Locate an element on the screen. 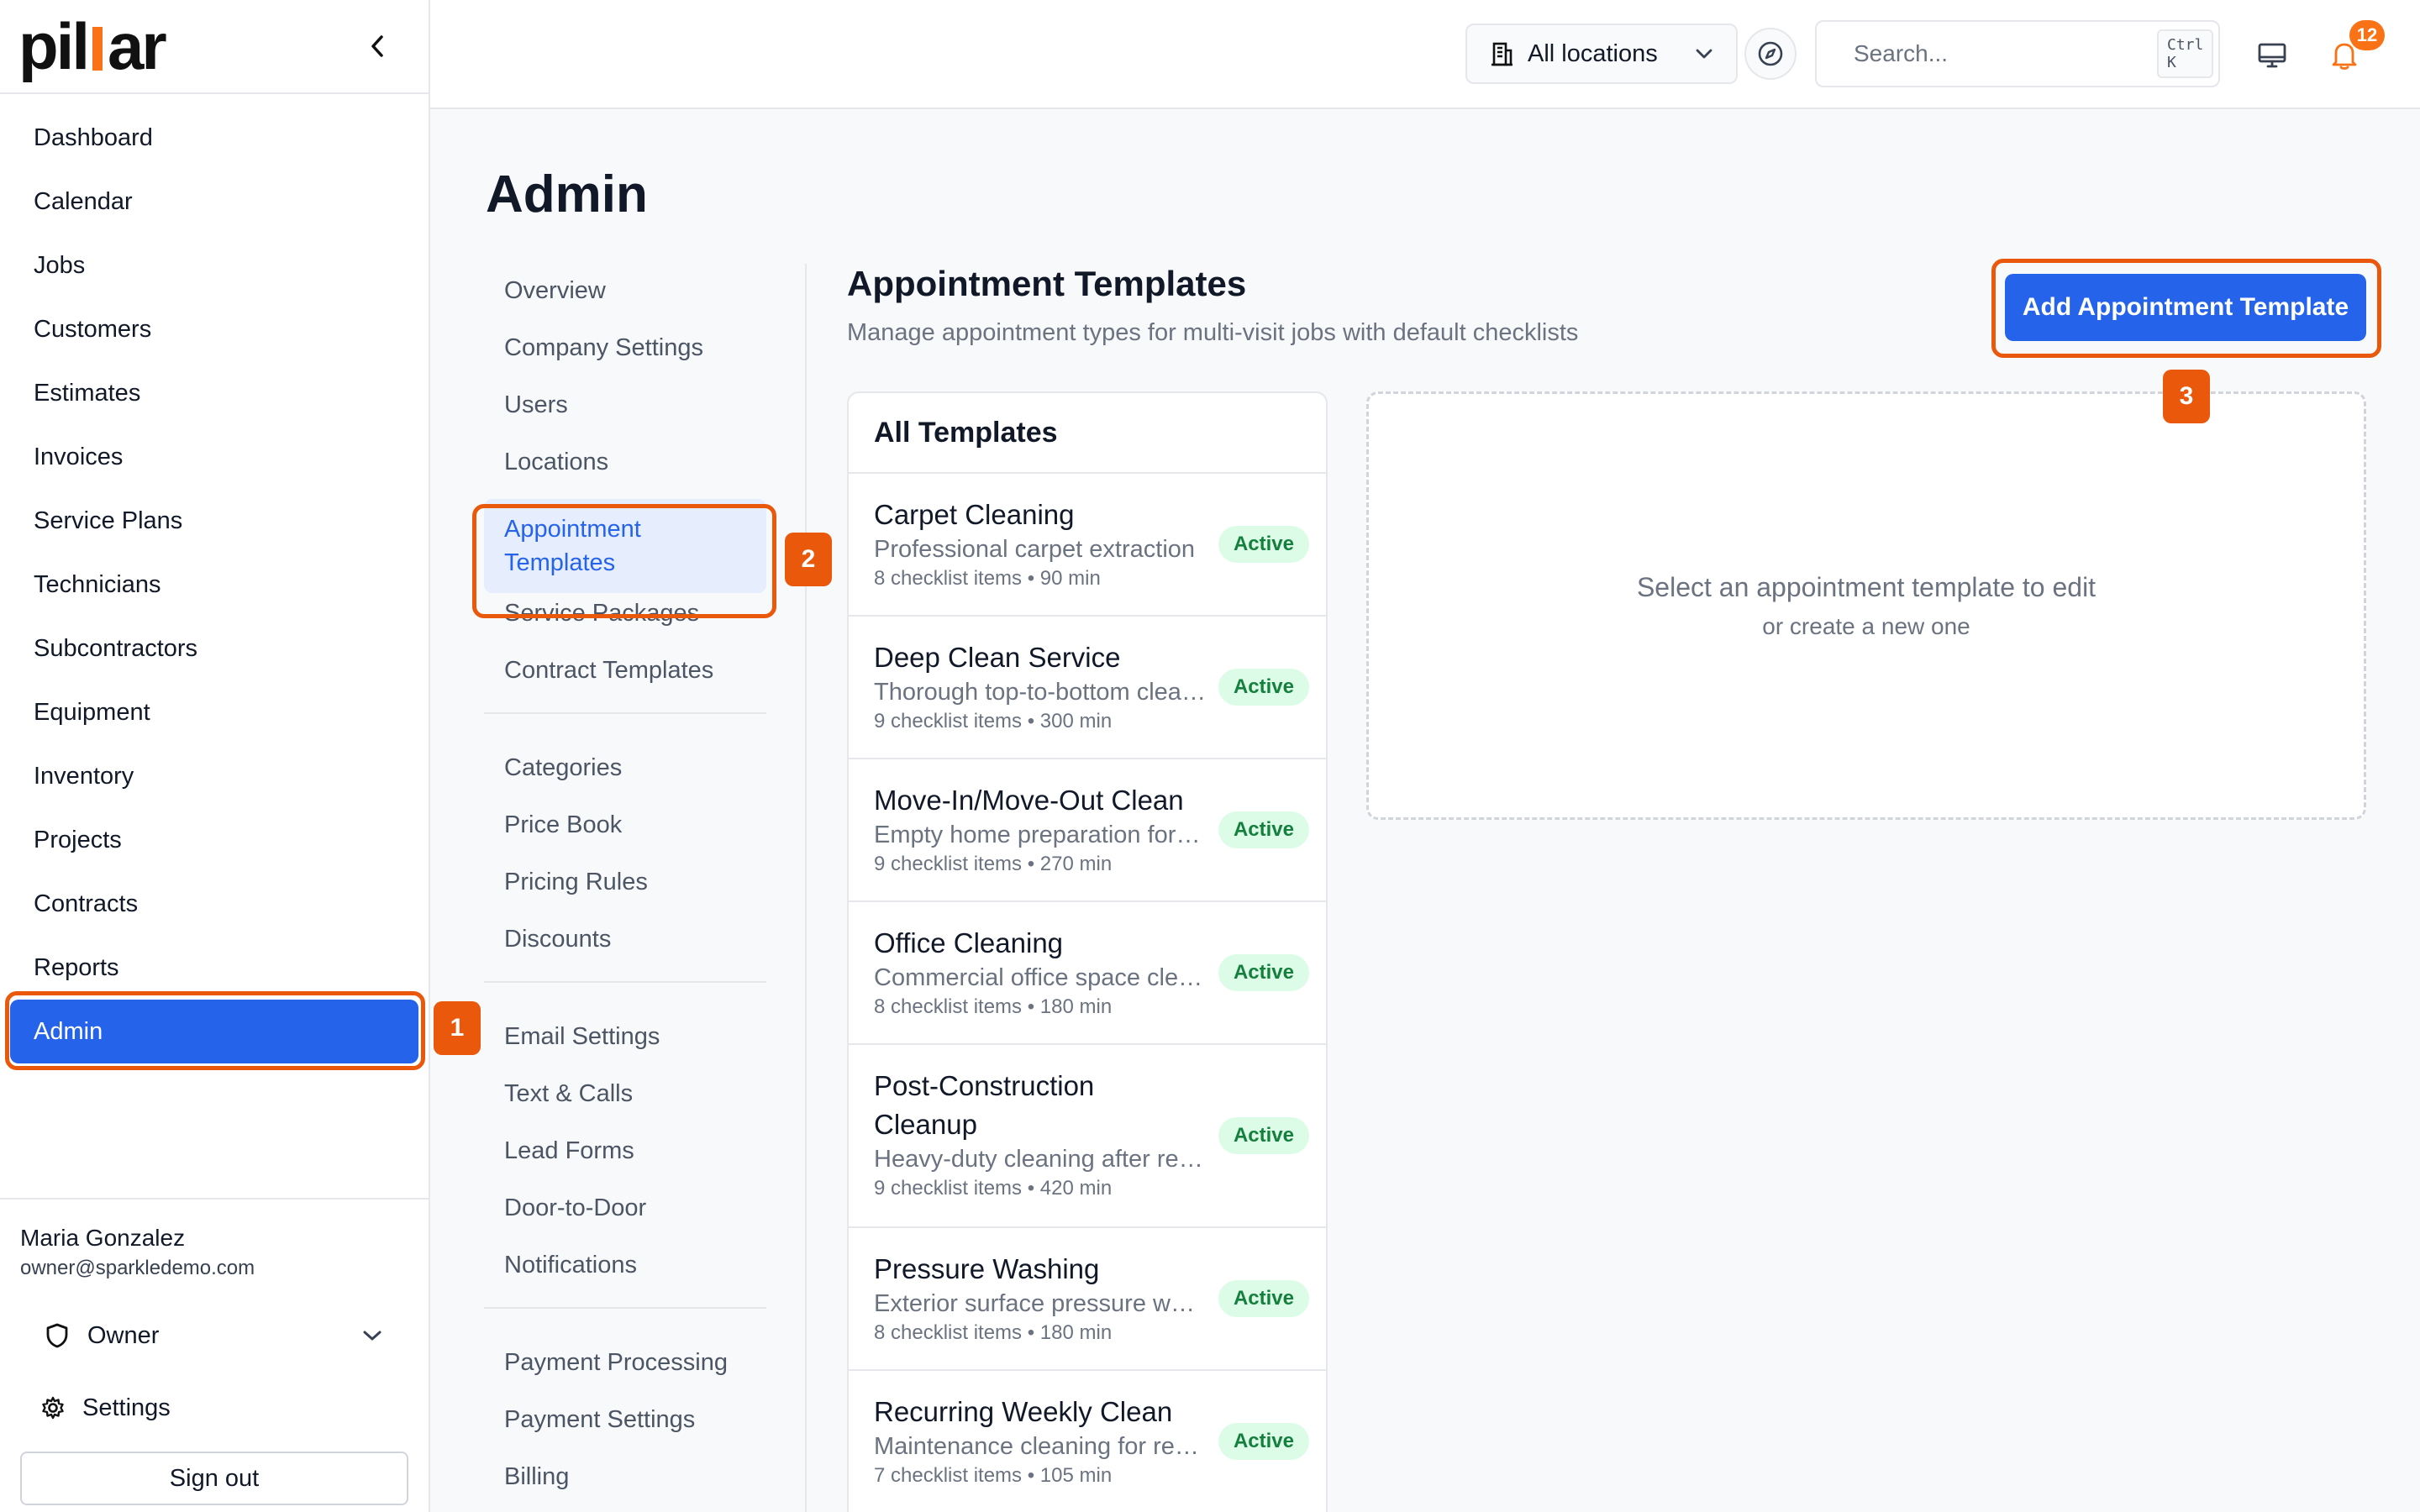 Image resolution: width=2420 pixels, height=1512 pixels. templates-list-header: All Templates is located at coordinates (1087, 433).